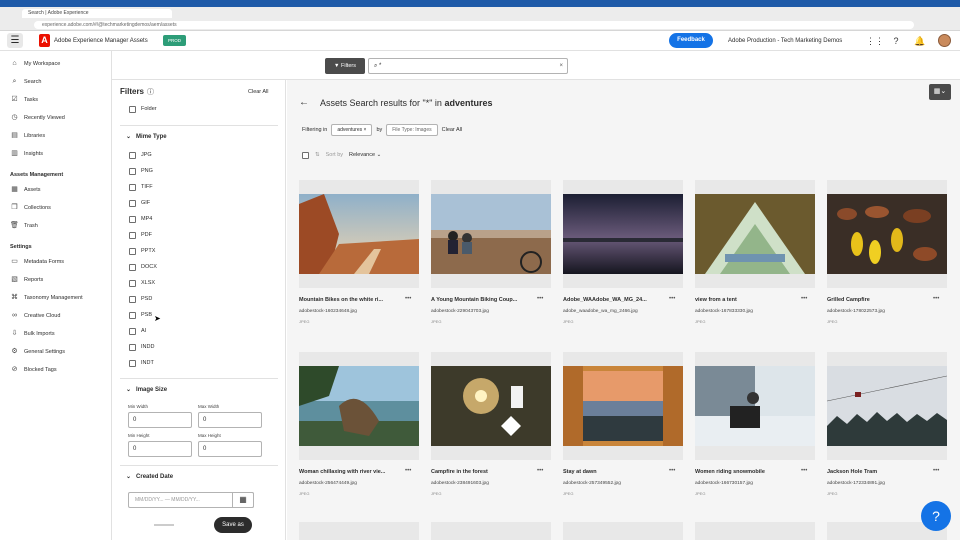  I want to click on mime-indd: INDD, so click(141, 347).